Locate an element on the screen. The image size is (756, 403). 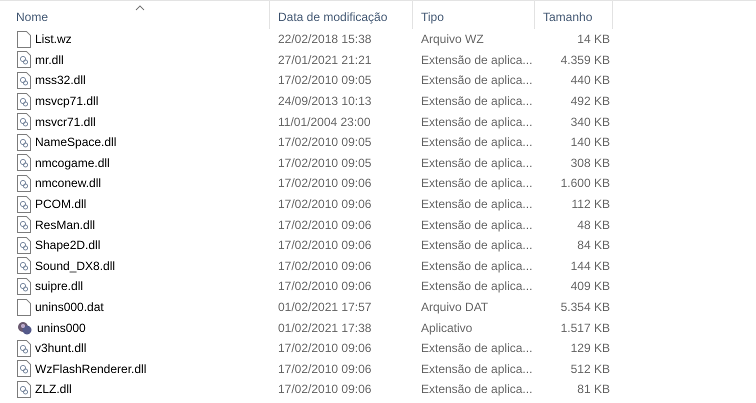
modified-date: 01/02/2021 17:57 is located at coordinates (324, 307).